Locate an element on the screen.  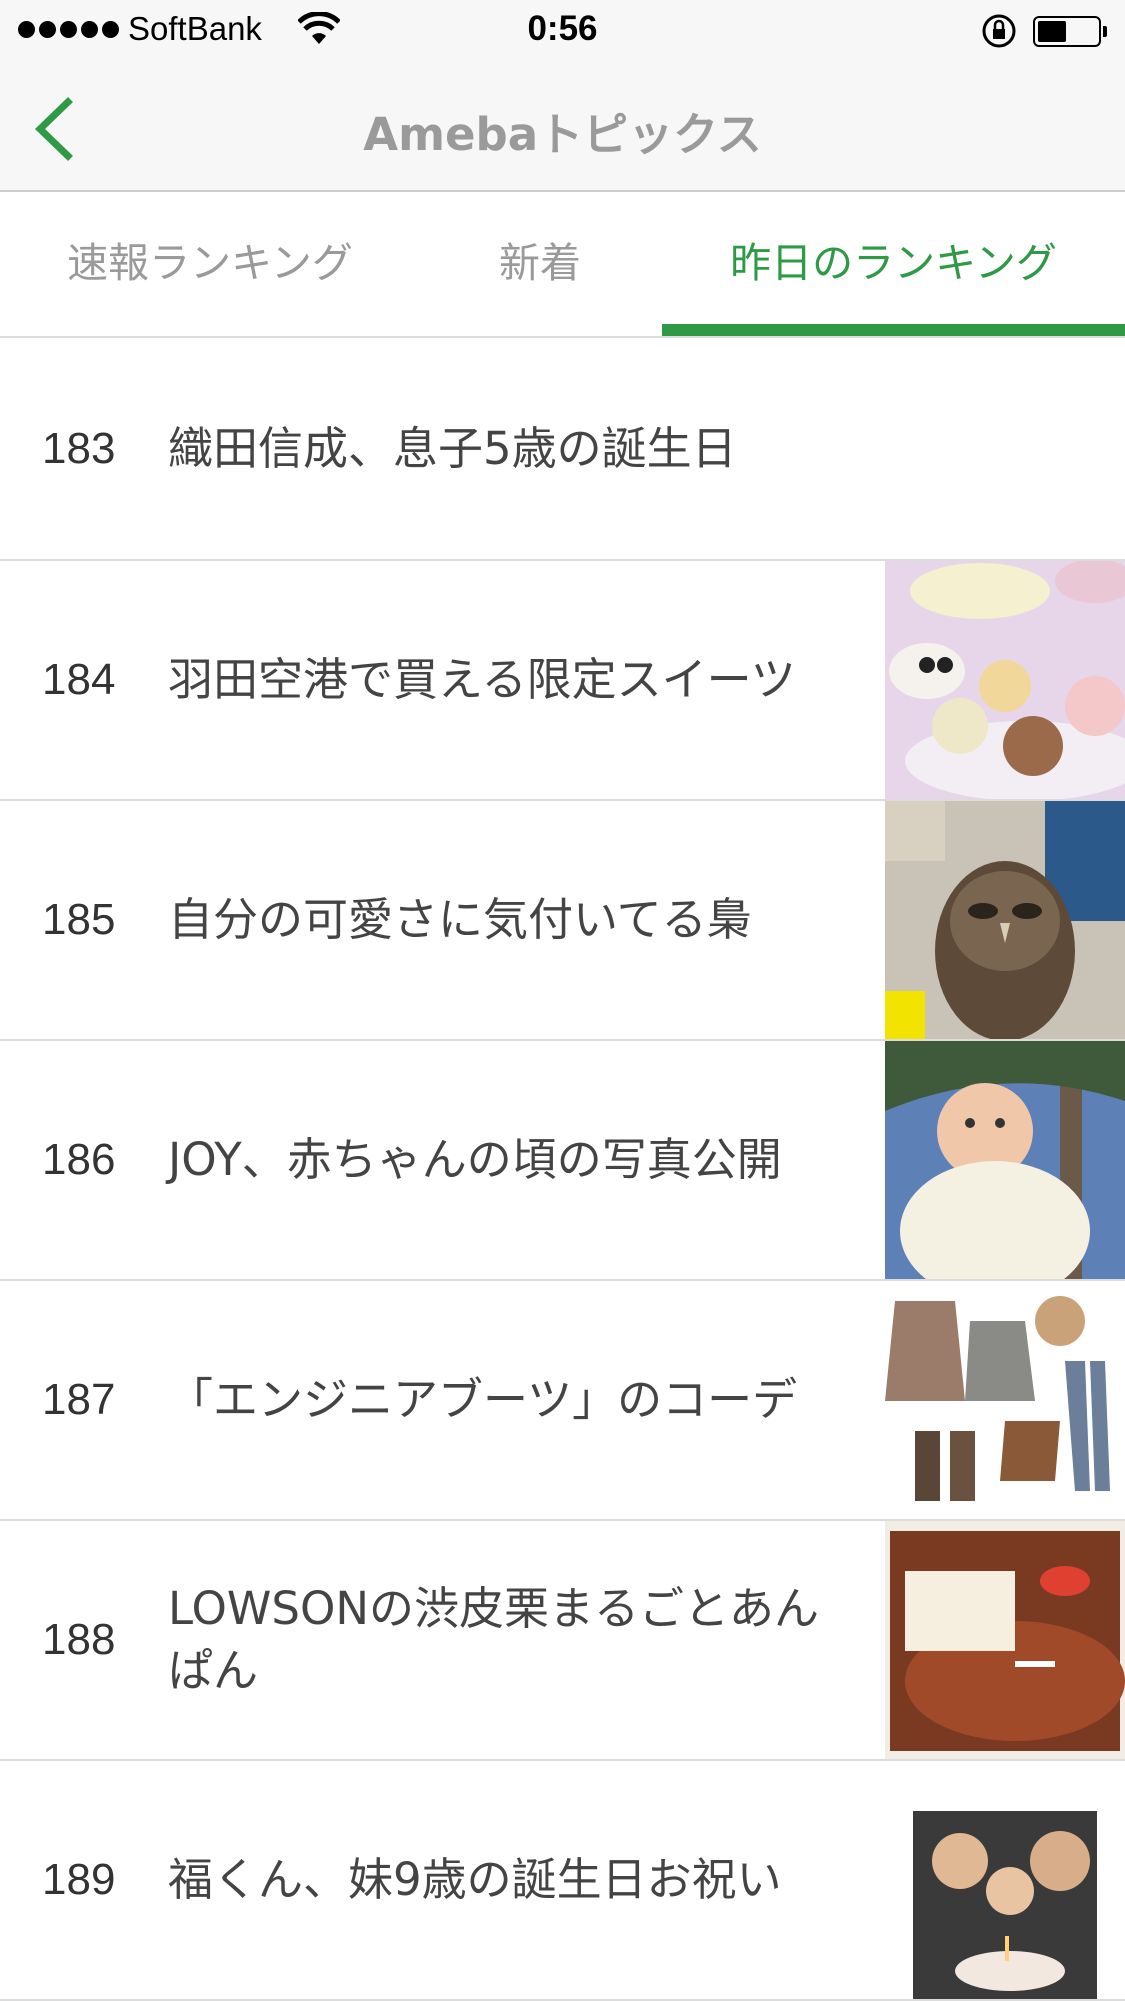
topic-title: LOWSONの渋皮栗まるごとあんぱん is located at coordinates (494, 1639).